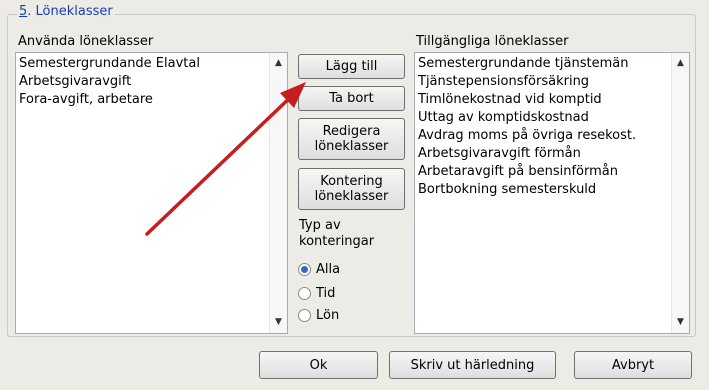 Image resolution: width=709 pixels, height=390 pixels. I want to click on cancel-button: Avbryt, so click(633, 365).